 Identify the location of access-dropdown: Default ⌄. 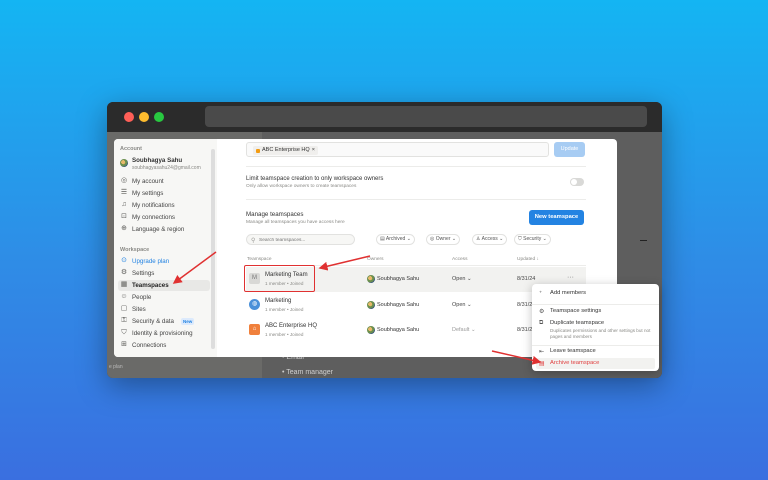
(464, 330).